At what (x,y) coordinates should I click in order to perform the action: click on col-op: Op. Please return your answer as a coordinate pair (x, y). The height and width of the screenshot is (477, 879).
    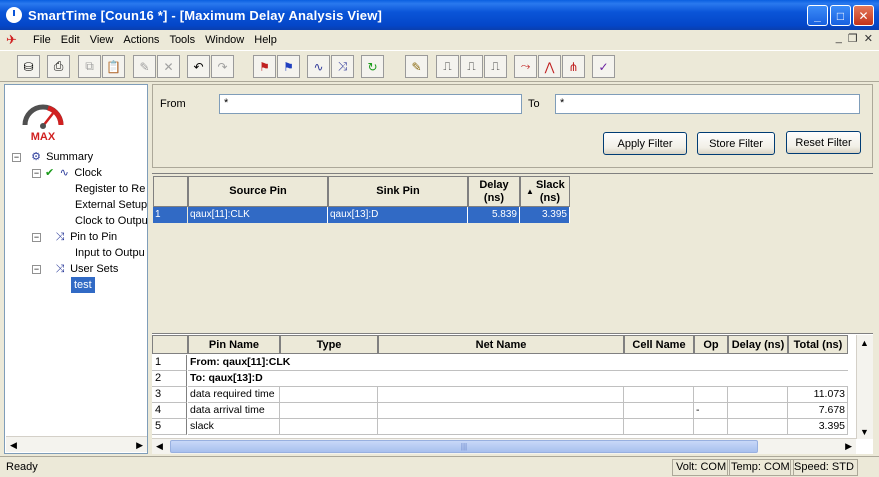
    Looking at the image, I should click on (711, 344).